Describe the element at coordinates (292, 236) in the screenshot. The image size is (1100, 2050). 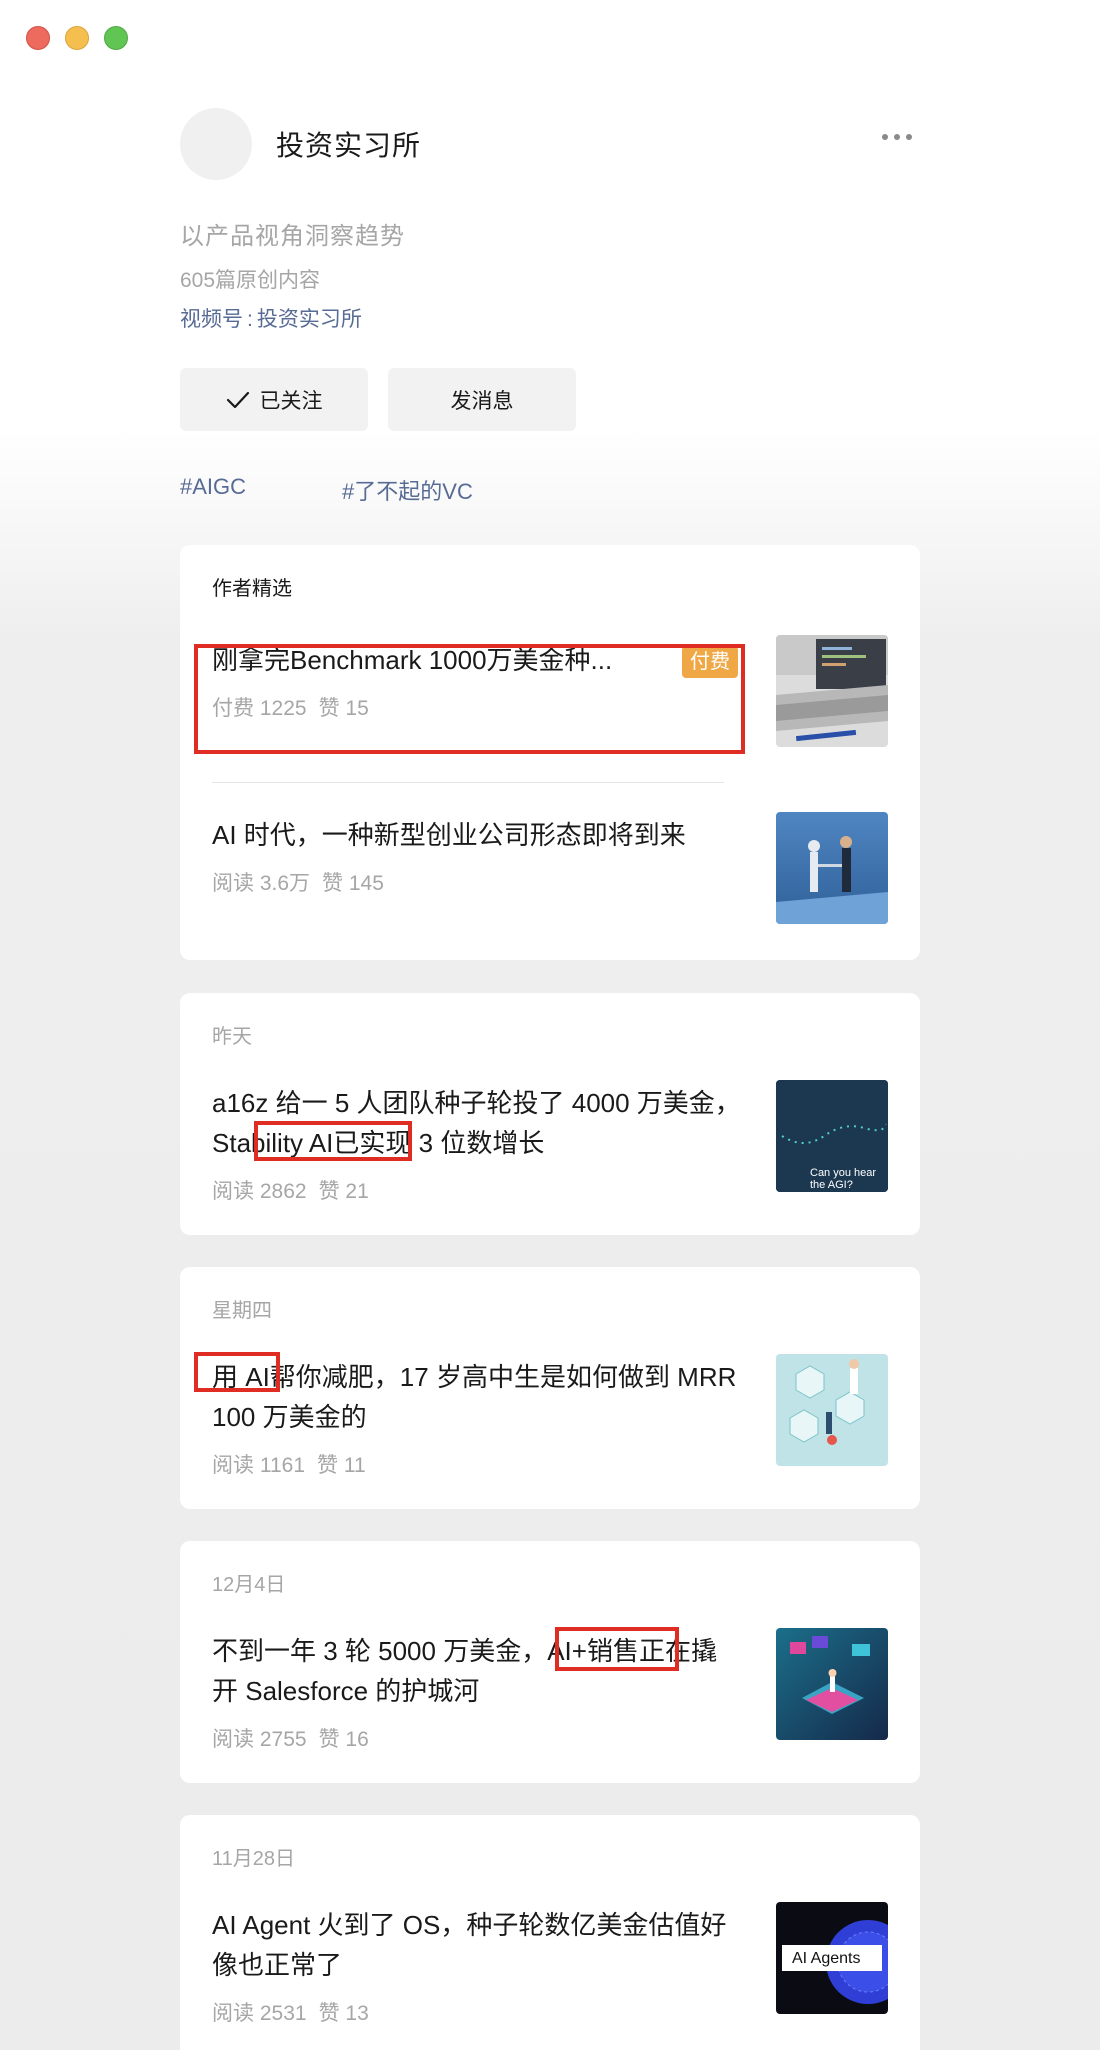
I see `account-slogan: 以产品视角洞察趋势` at that location.